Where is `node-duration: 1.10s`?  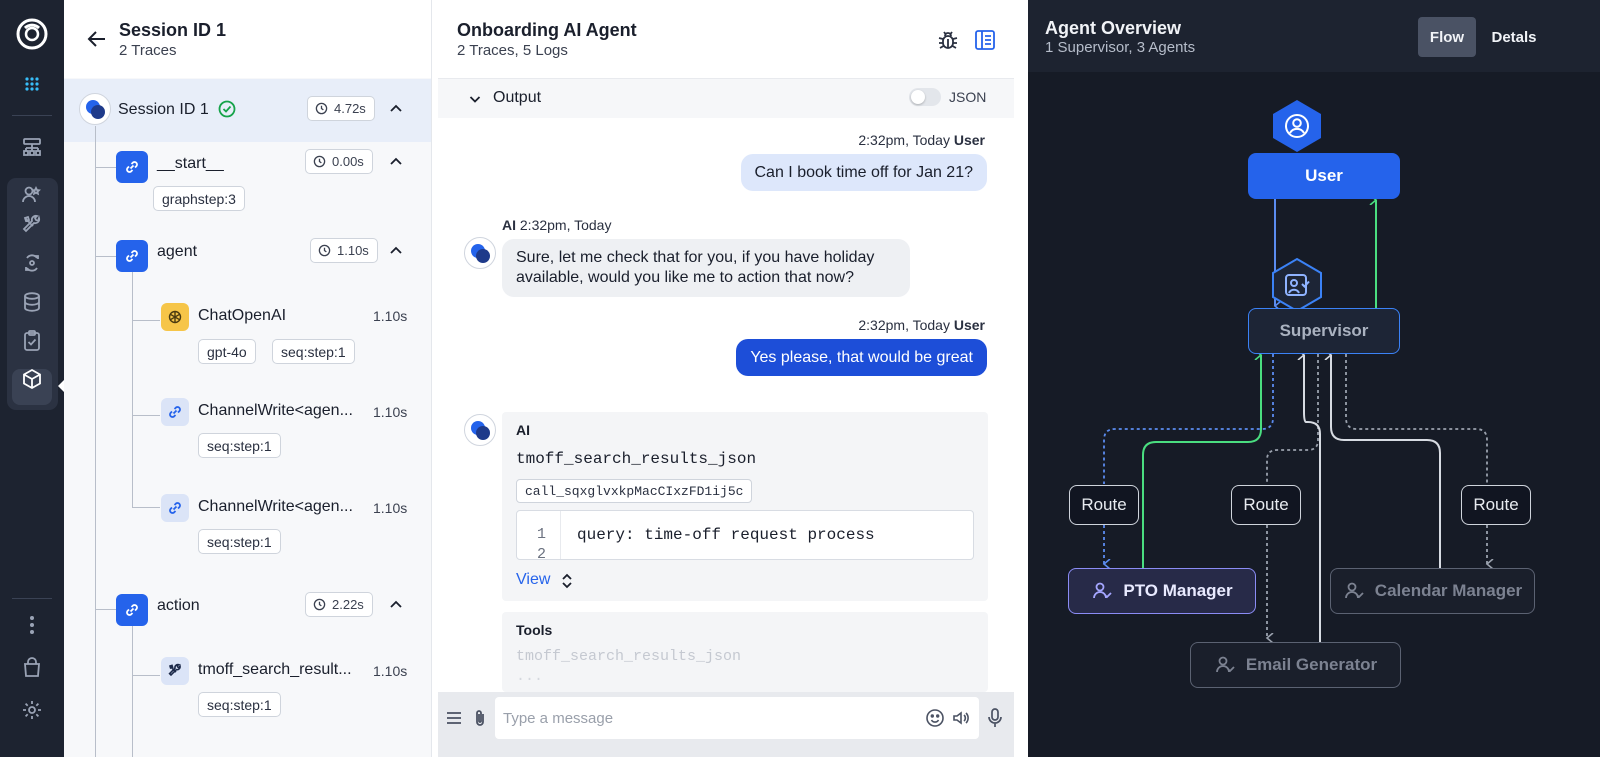 node-duration: 1.10s is located at coordinates (353, 250).